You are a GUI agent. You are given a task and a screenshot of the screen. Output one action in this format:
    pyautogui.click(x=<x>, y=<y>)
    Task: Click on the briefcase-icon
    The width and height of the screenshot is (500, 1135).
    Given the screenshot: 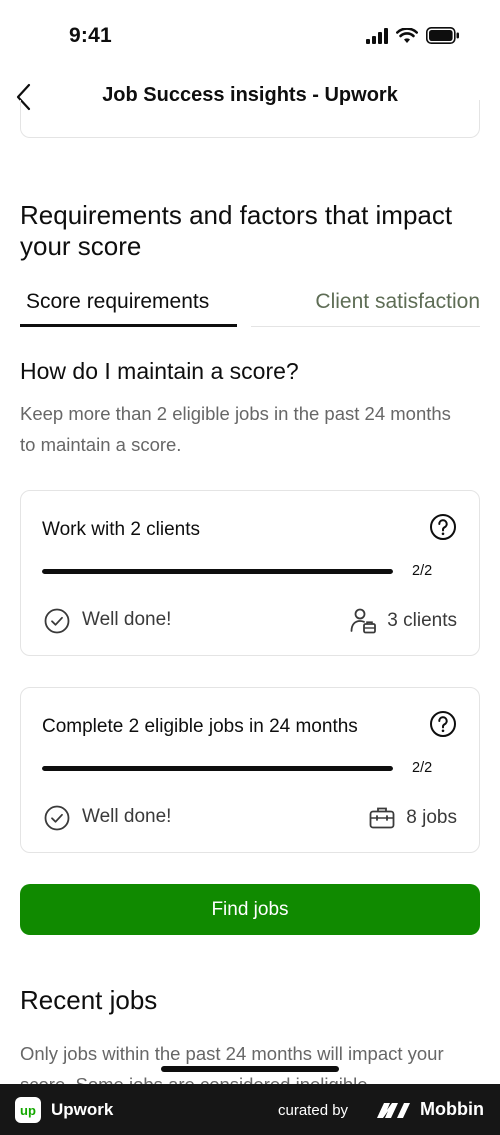 What is the action you would take?
    pyautogui.click(x=382, y=818)
    